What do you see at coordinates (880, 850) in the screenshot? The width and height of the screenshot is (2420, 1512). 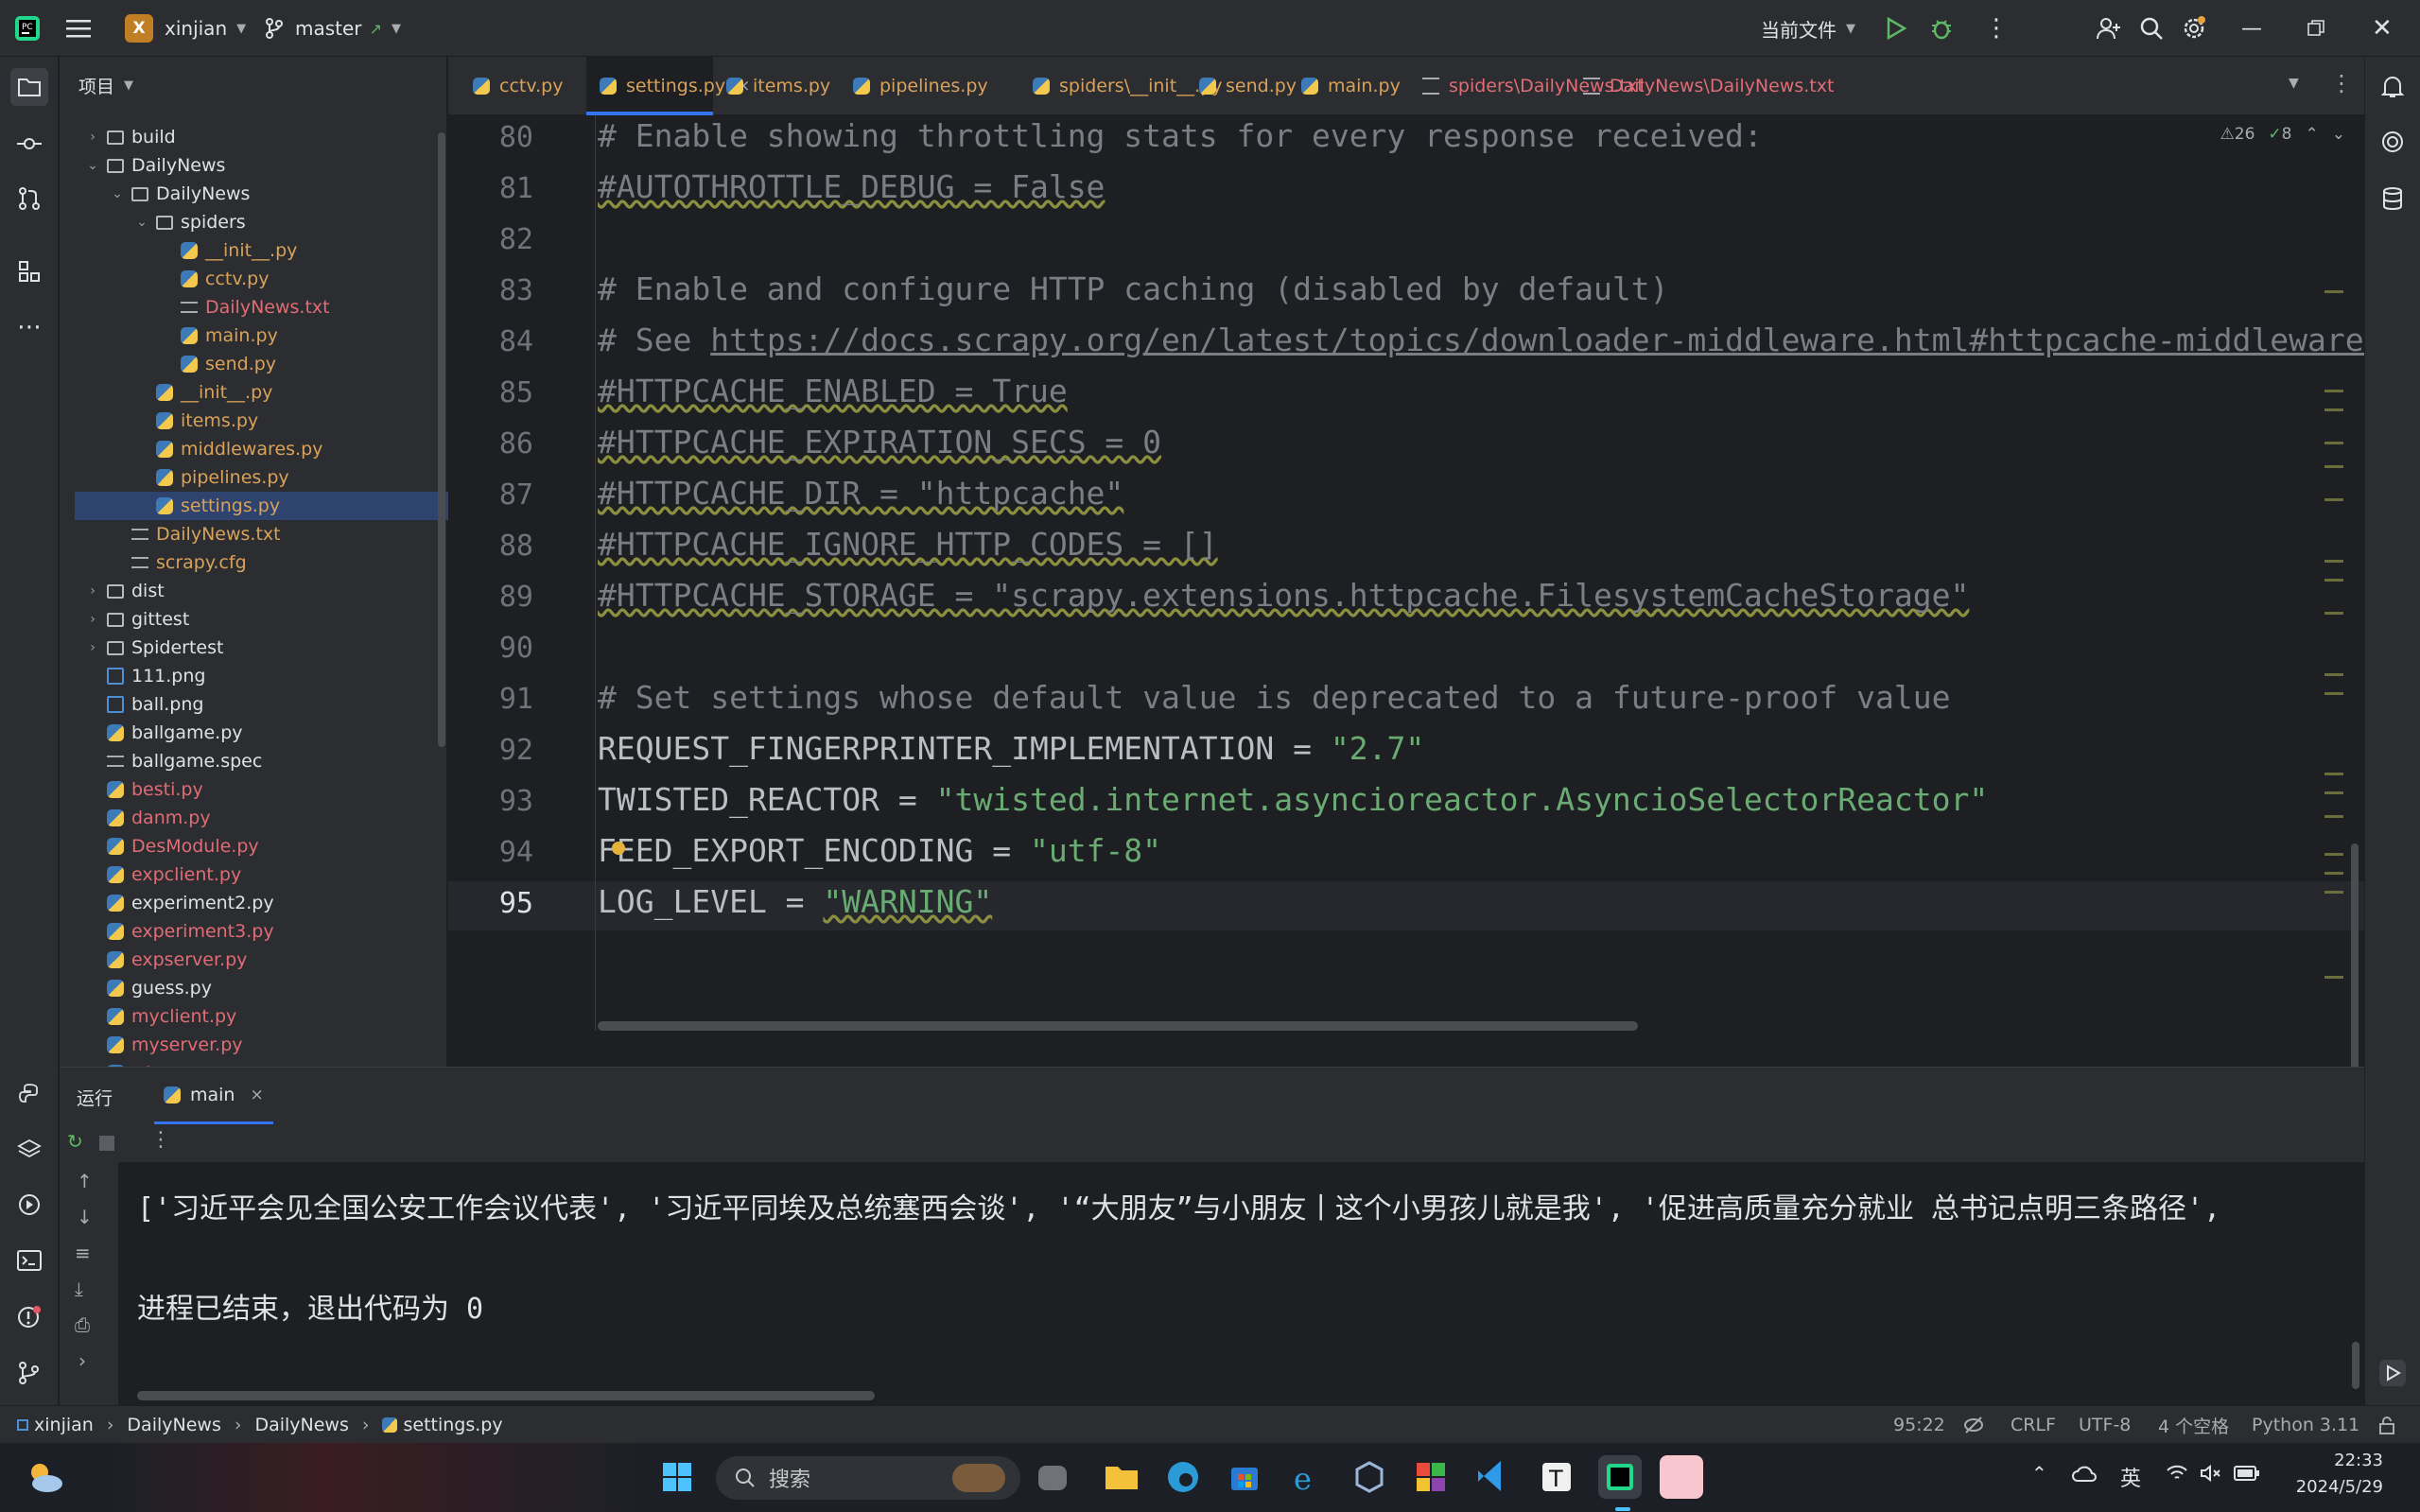 I see `code-line: FEED_EXPORT_ENCODING = "utf-8"` at bounding box center [880, 850].